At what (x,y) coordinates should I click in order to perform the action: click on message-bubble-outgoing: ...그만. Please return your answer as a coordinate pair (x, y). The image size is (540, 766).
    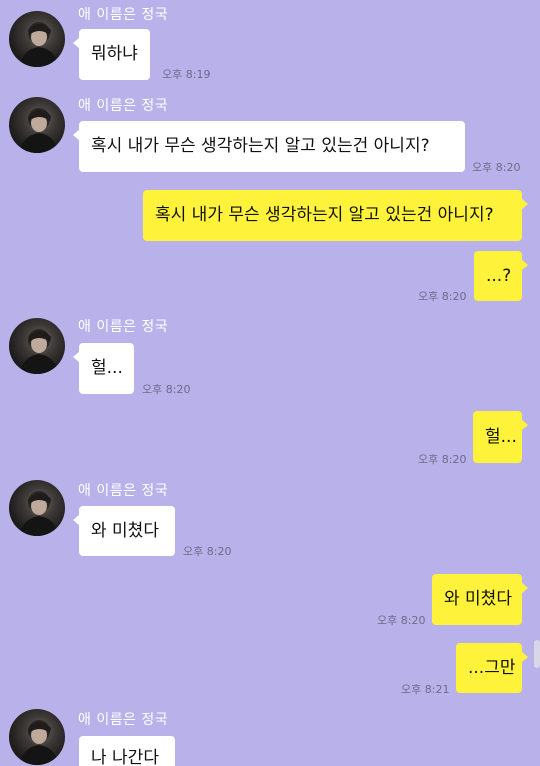
    Looking at the image, I should click on (492, 668).